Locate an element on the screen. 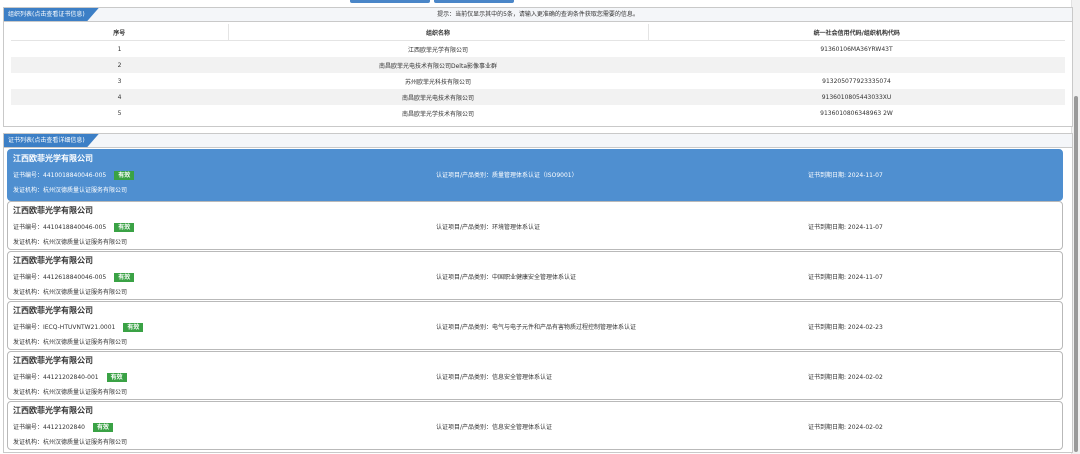 Image resolution: width=1080 pixels, height=454 pixels. cert-number: 证书编号：4410018840046-005 is located at coordinates (60, 175).